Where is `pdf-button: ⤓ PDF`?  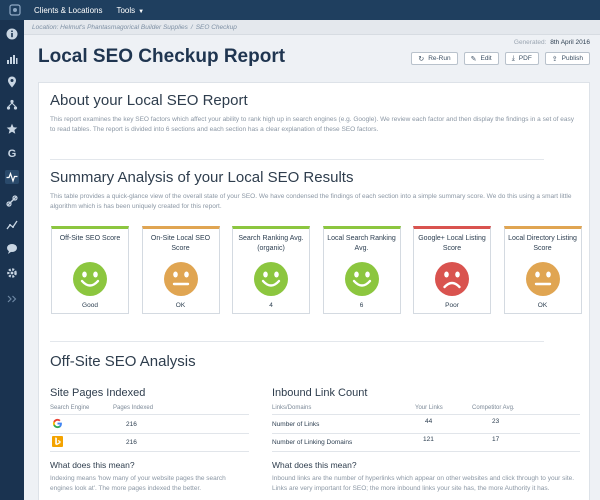
pdf-button: ⤓ PDF is located at coordinates (521, 58).